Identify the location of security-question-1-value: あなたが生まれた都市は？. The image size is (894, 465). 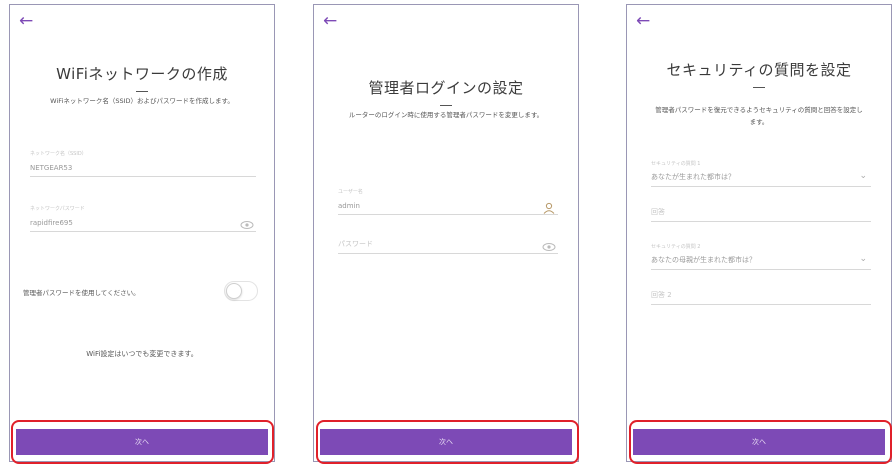
(693, 177).